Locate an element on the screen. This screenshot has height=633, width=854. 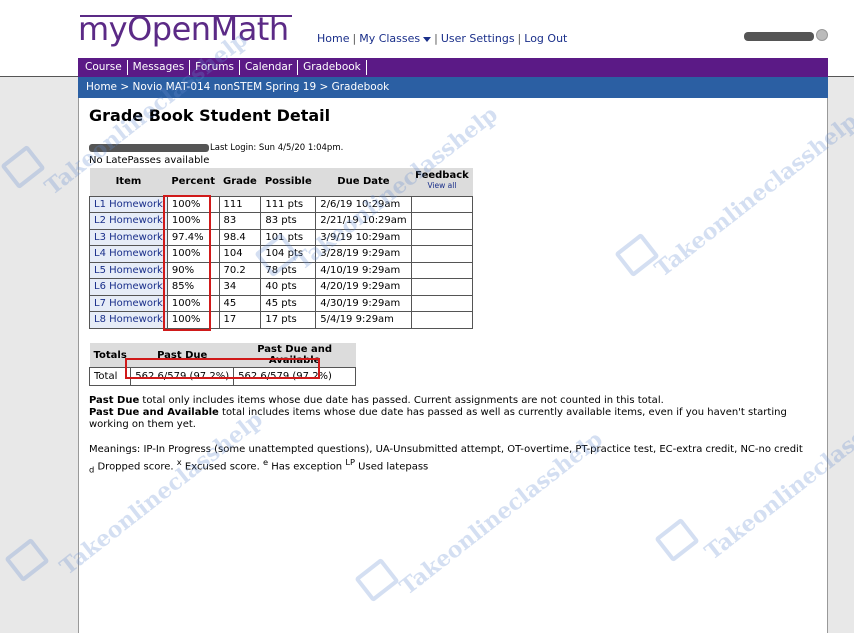
item-link: L3 Homework is located at coordinates (128, 237).